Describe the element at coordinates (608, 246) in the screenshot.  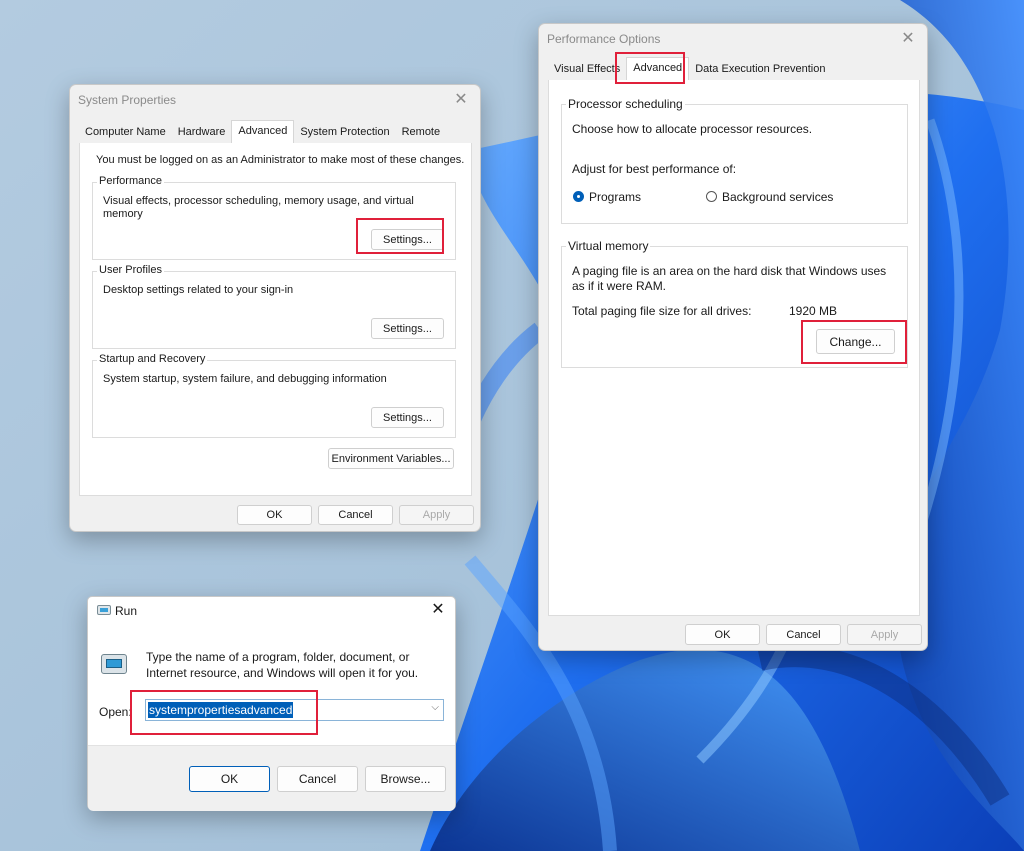
I see `virtual-memory-label: Virtual memory` at that location.